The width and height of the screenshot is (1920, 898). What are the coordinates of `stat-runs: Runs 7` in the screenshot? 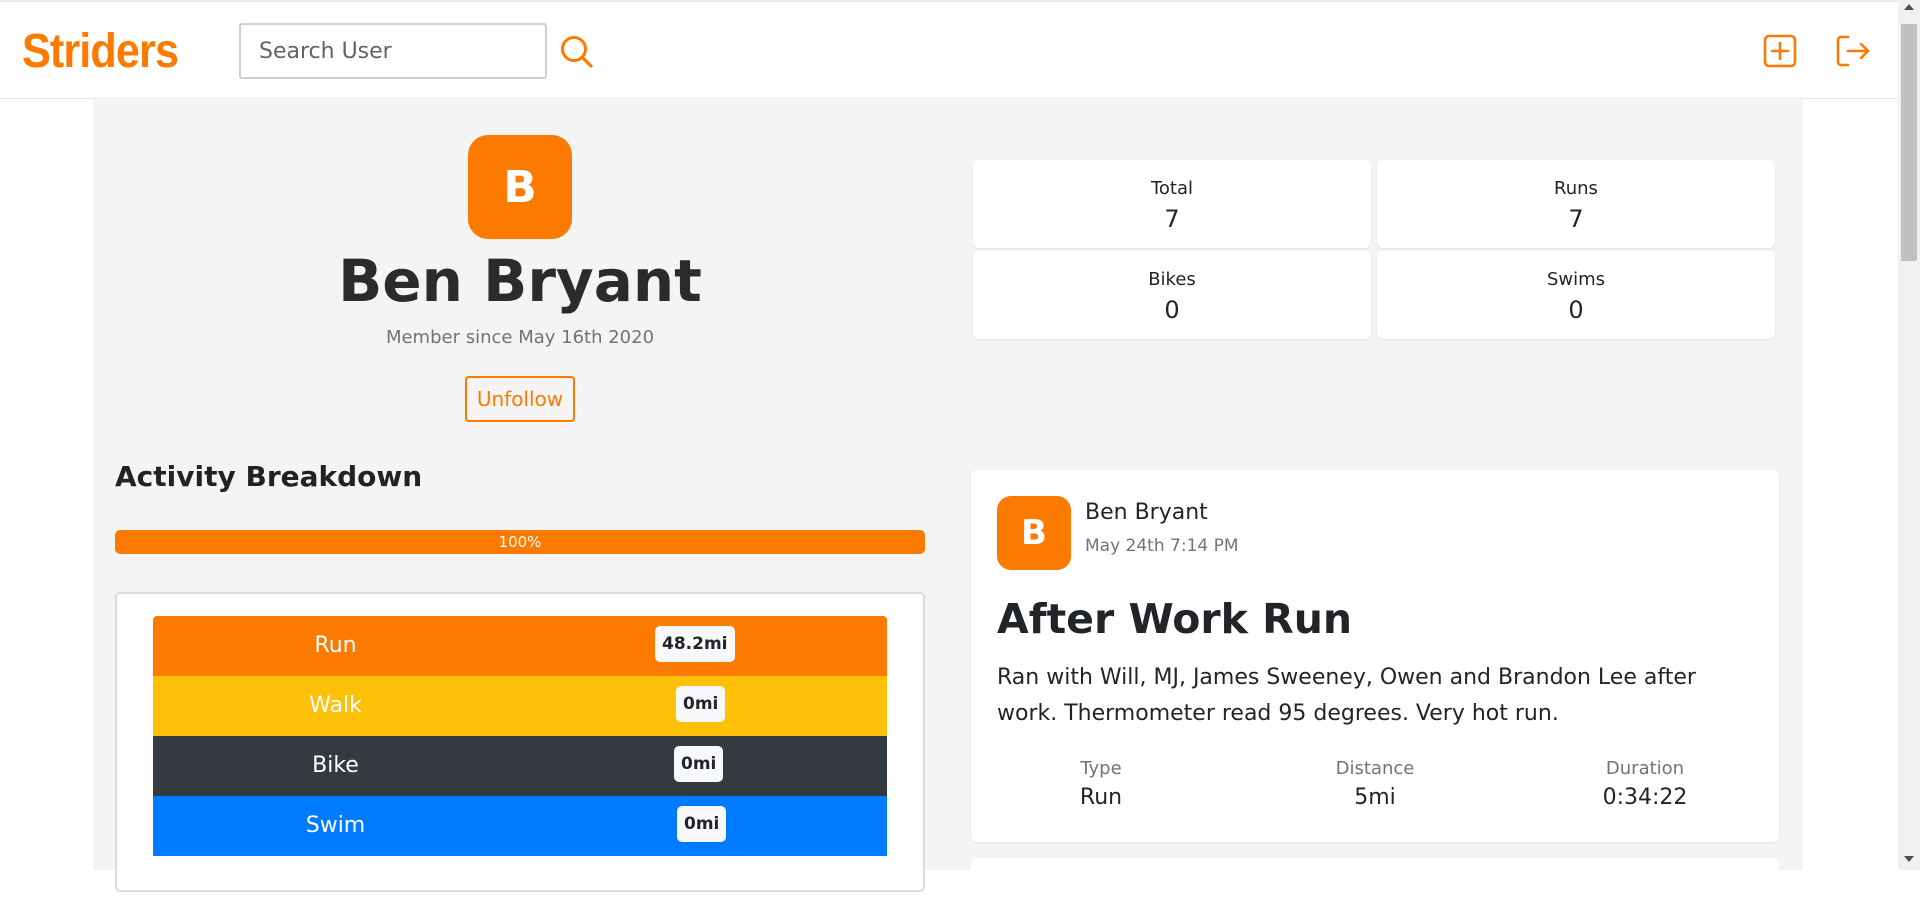 It's located at (1576, 204).